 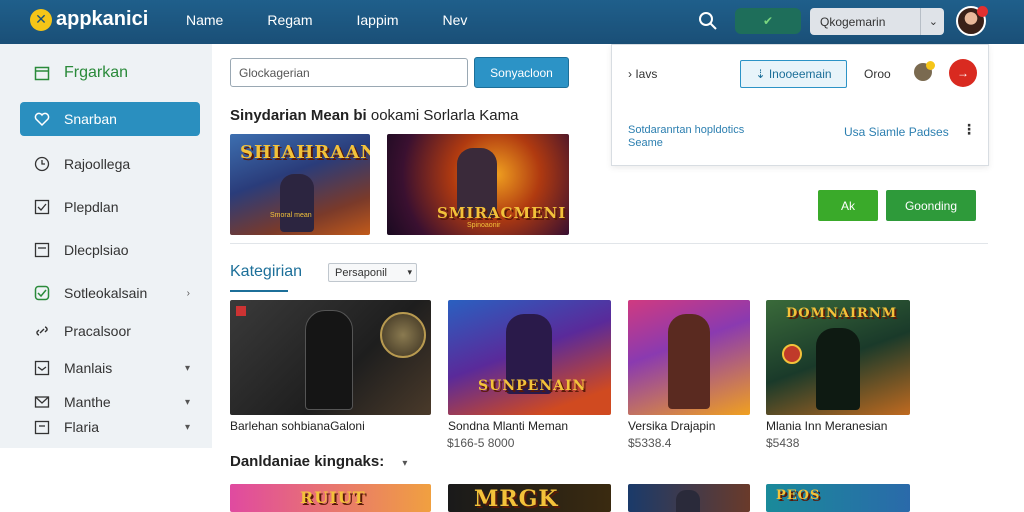 What do you see at coordinates (798, 495) in the screenshot?
I see `game-card-logo: PEOS` at bounding box center [798, 495].